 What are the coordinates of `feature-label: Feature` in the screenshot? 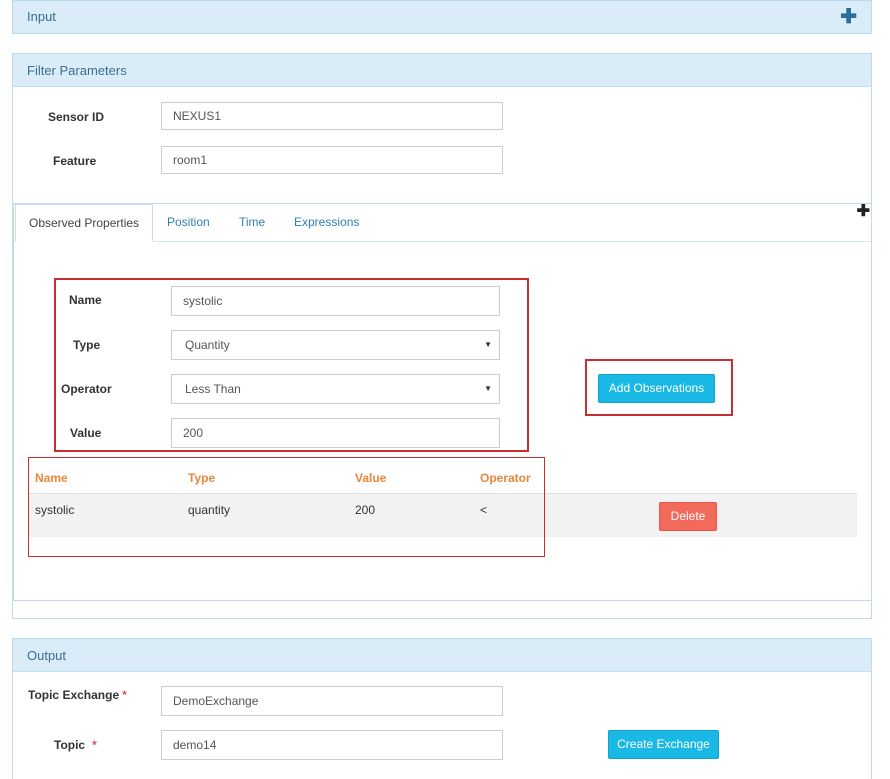 It's located at (75, 161).